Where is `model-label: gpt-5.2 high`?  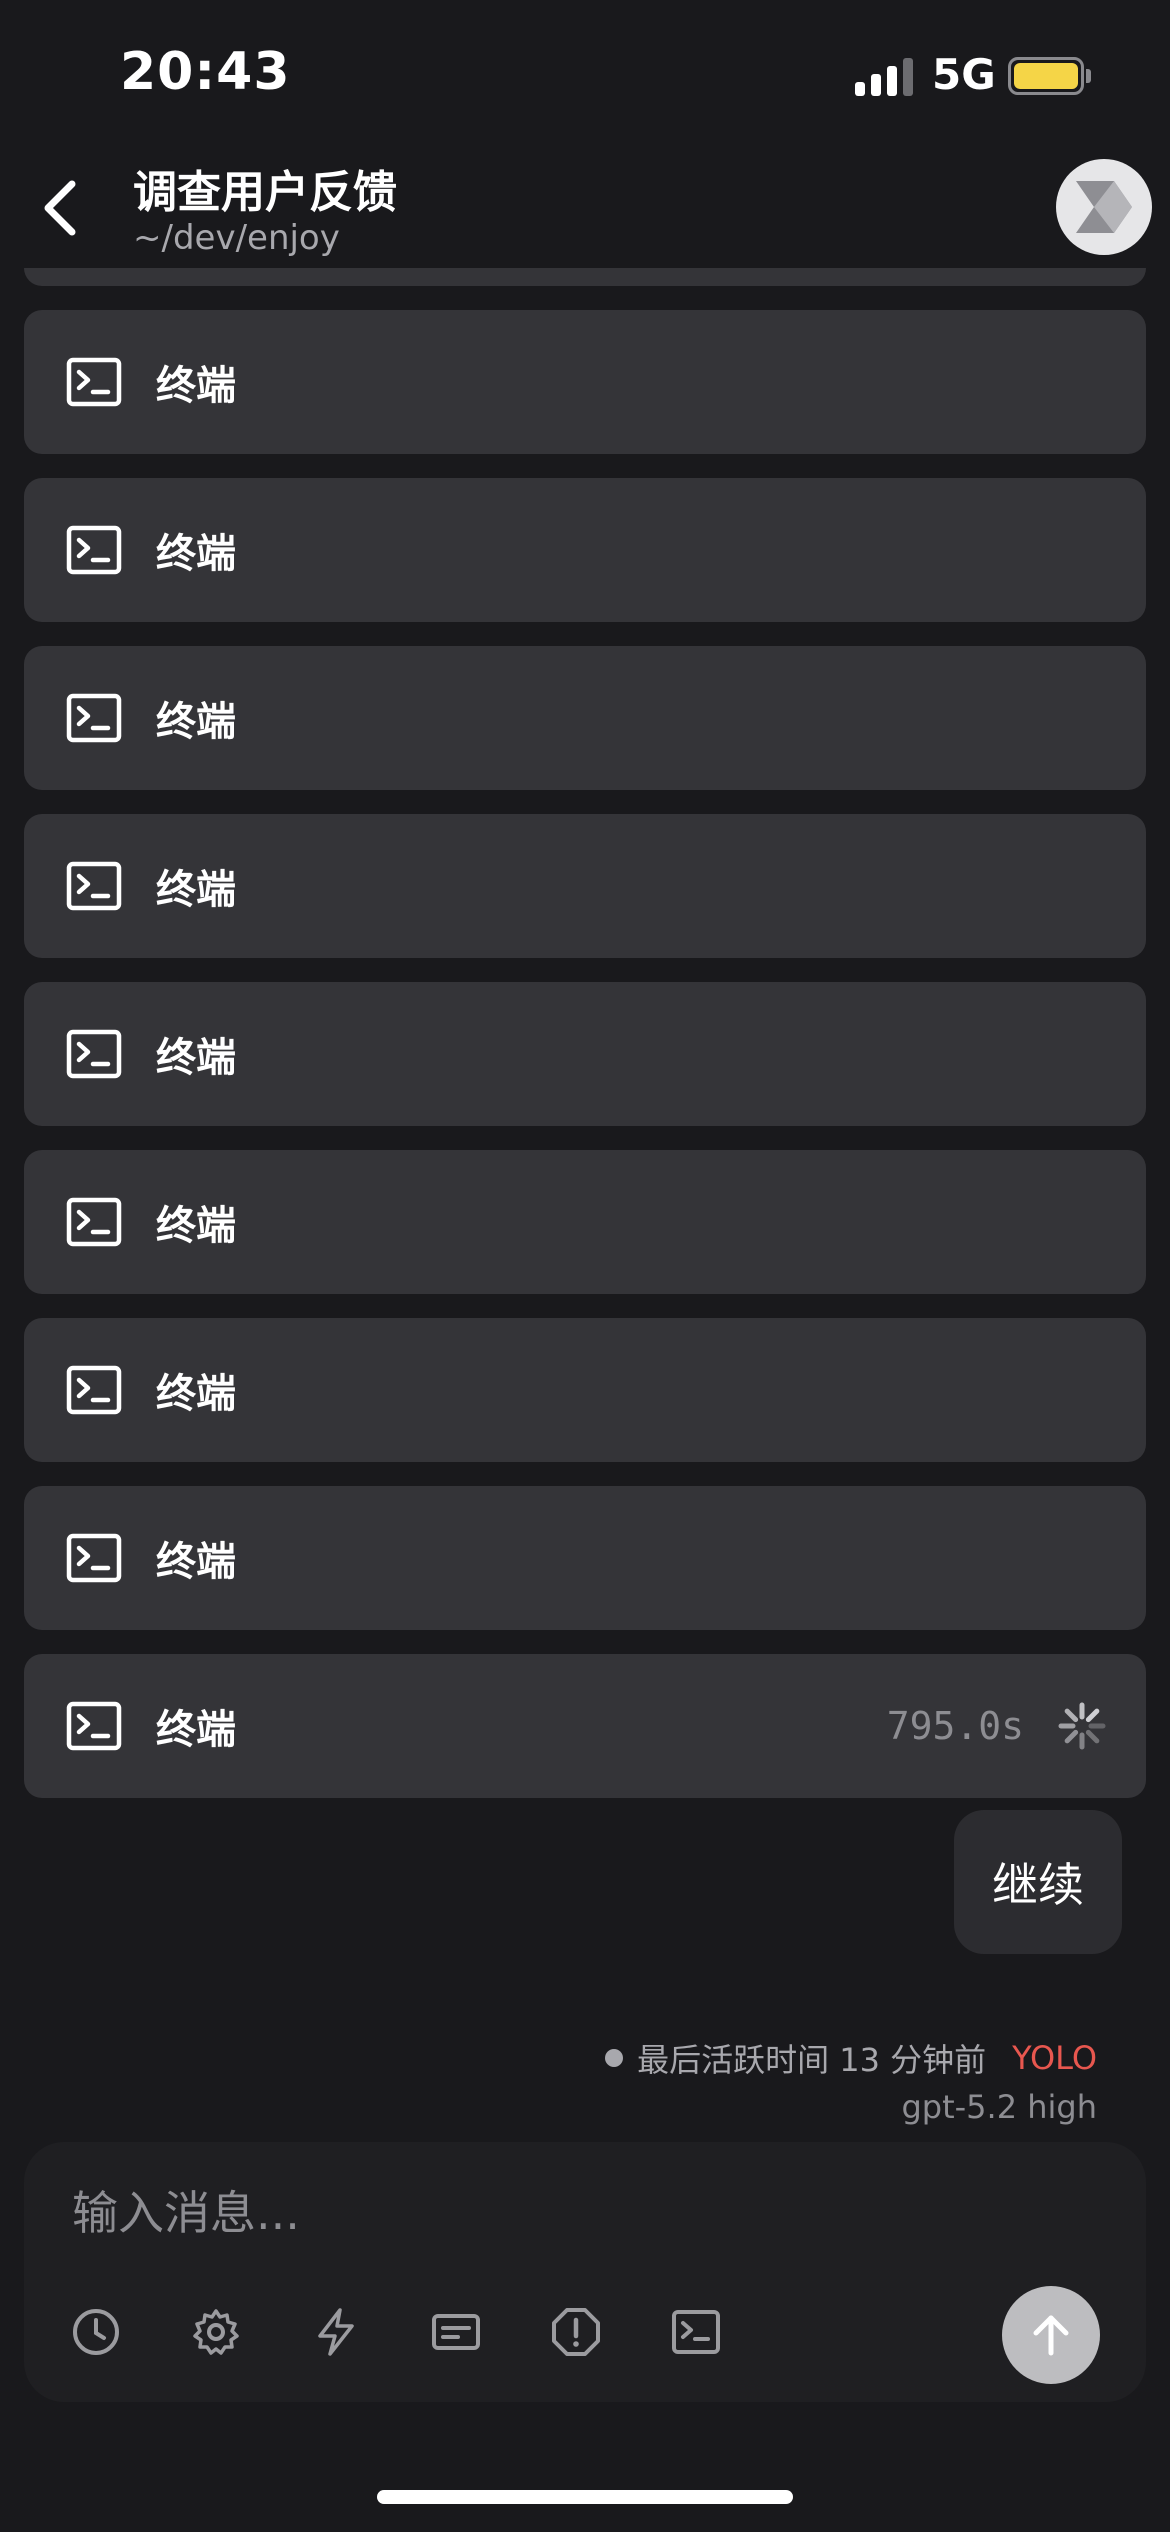
model-label: gpt-5.2 high is located at coordinates (999, 2107).